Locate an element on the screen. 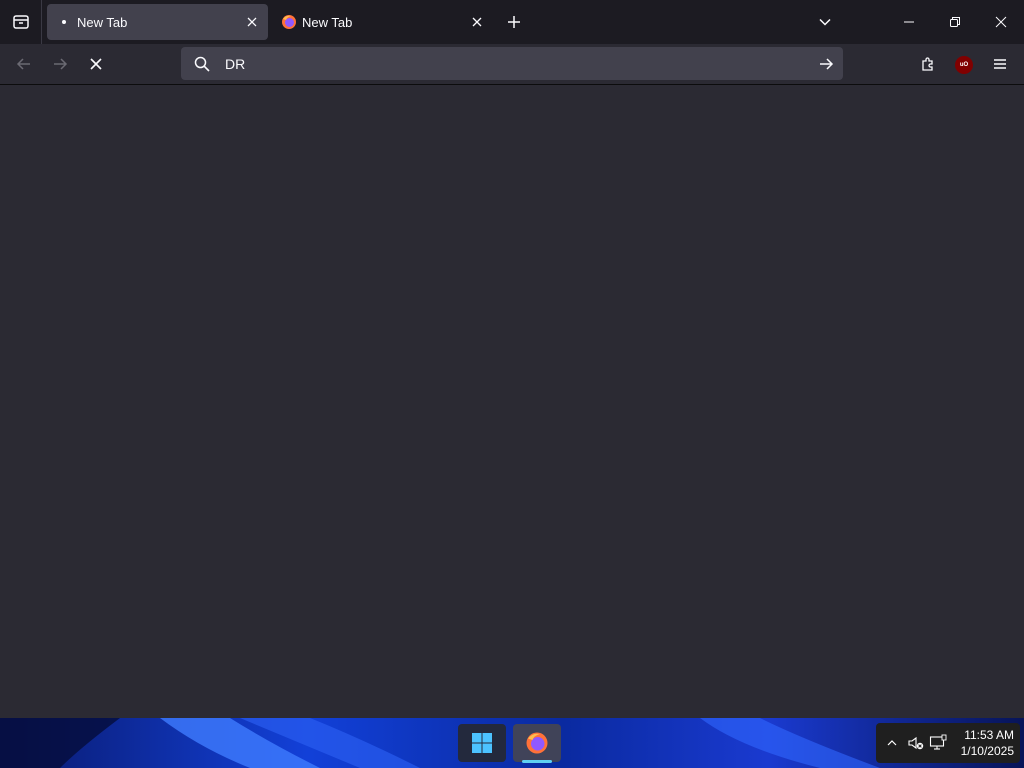  ublock-origin-badge: uO is located at coordinates (964, 65).